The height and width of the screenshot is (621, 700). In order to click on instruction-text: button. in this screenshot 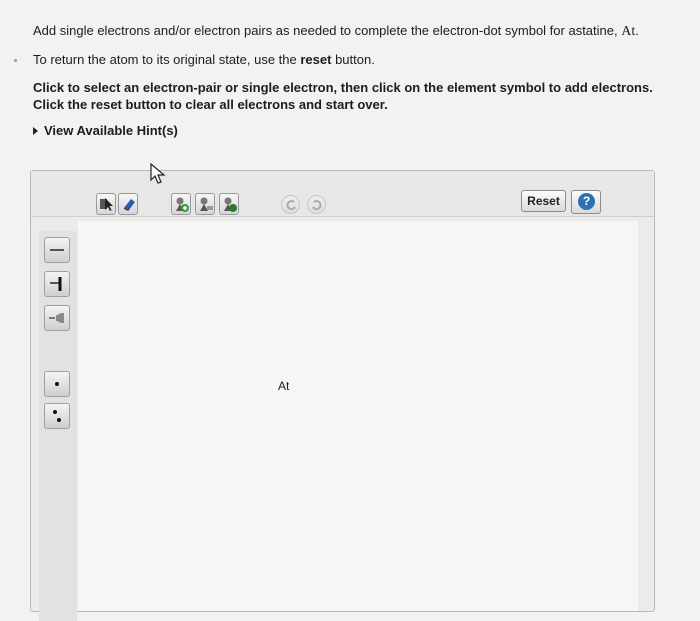, I will do `click(353, 59)`.